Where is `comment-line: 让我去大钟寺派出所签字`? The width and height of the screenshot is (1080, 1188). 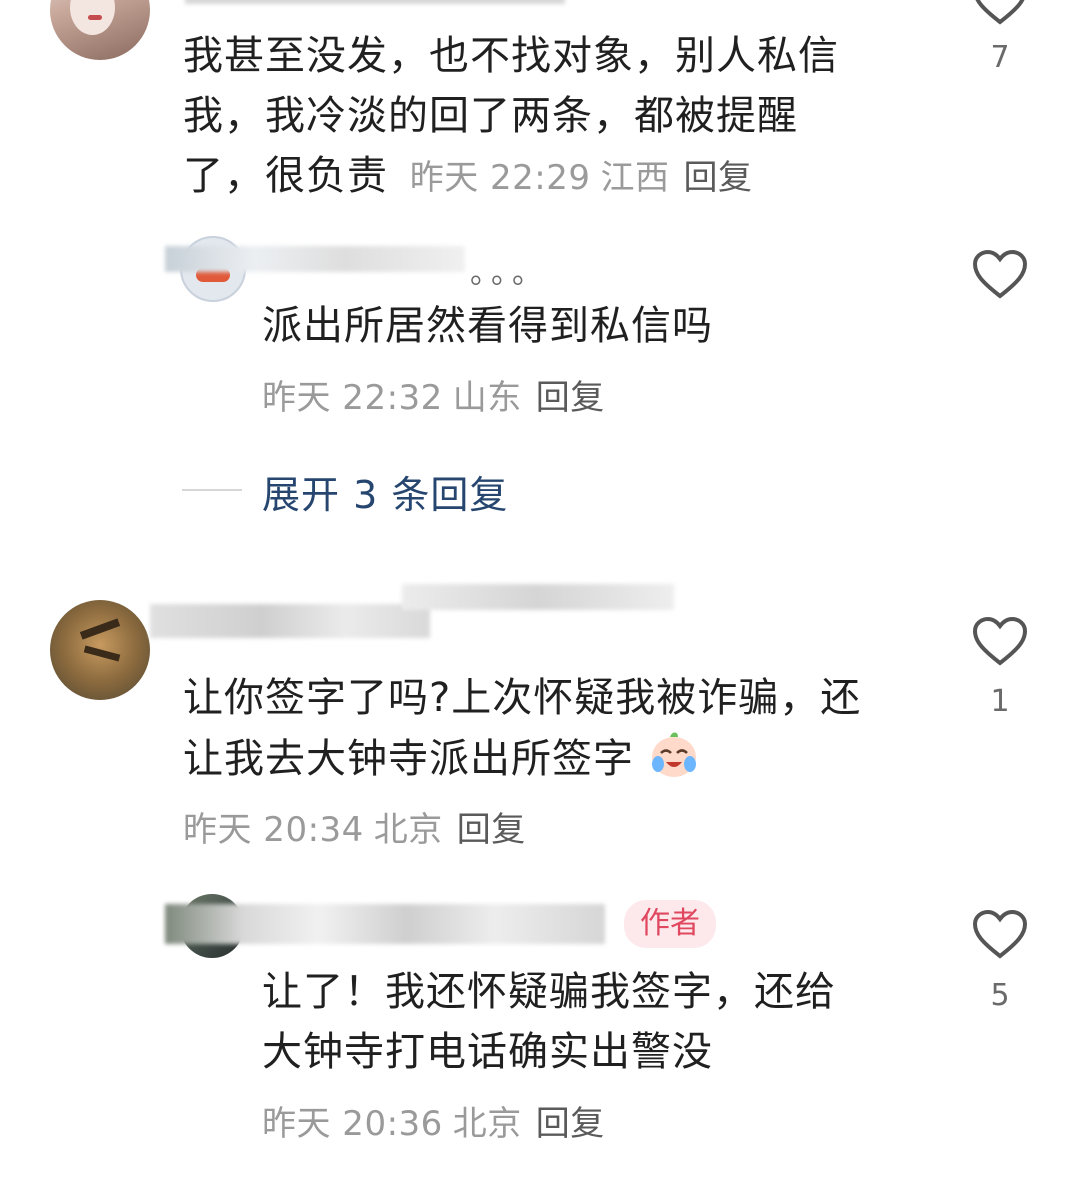 comment-line: 让我去大钟寺派出所签字 is located at coordinates (408, 759).